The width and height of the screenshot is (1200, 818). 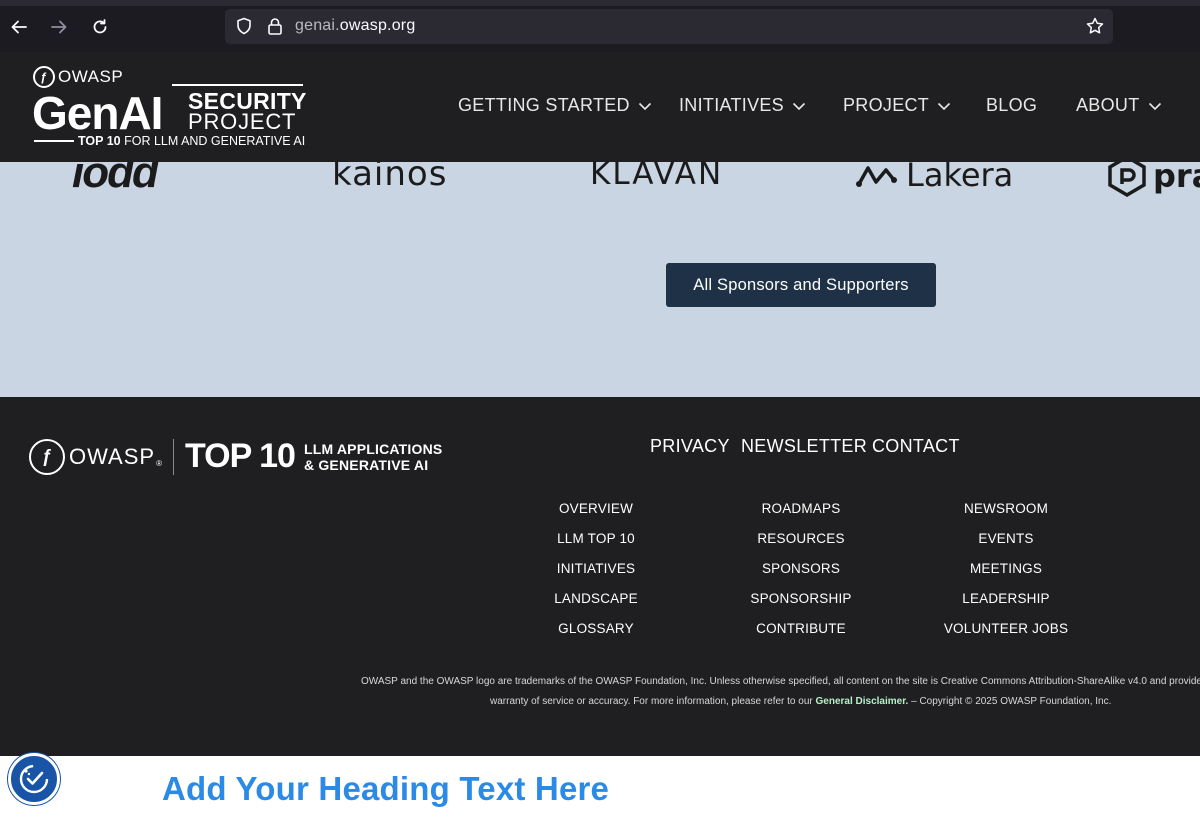 What do you see at coordinates (1119, 105) in the screenshot?
I see `nav-about: ABOUT` at bounding box center [1119, 105].